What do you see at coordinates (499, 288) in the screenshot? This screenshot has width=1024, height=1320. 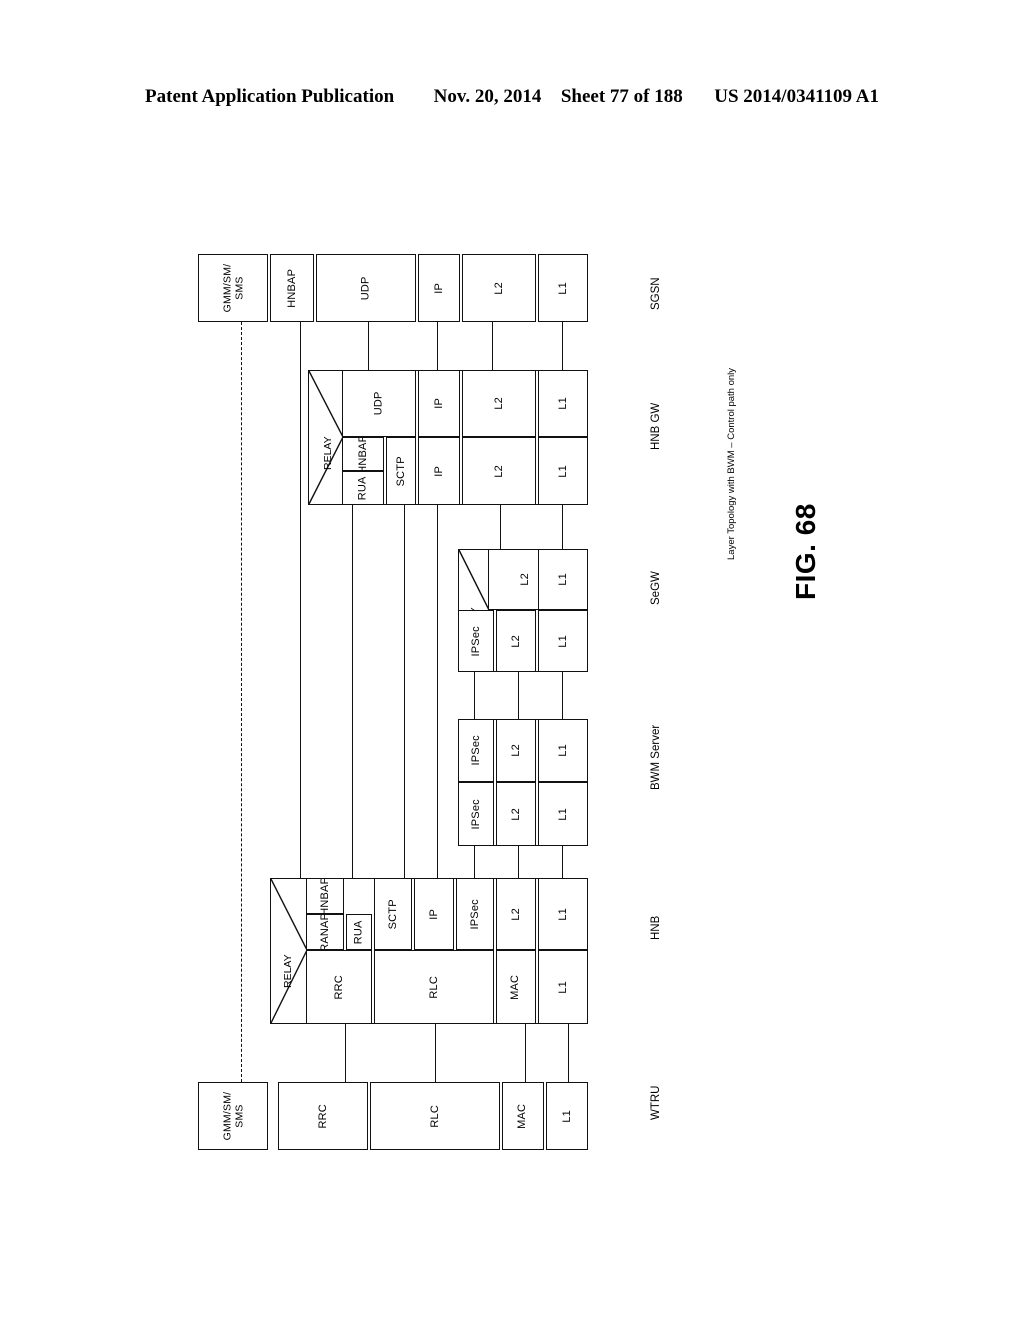 I see `sgsn-box-l2: L2` at bounding box center [499, 288].